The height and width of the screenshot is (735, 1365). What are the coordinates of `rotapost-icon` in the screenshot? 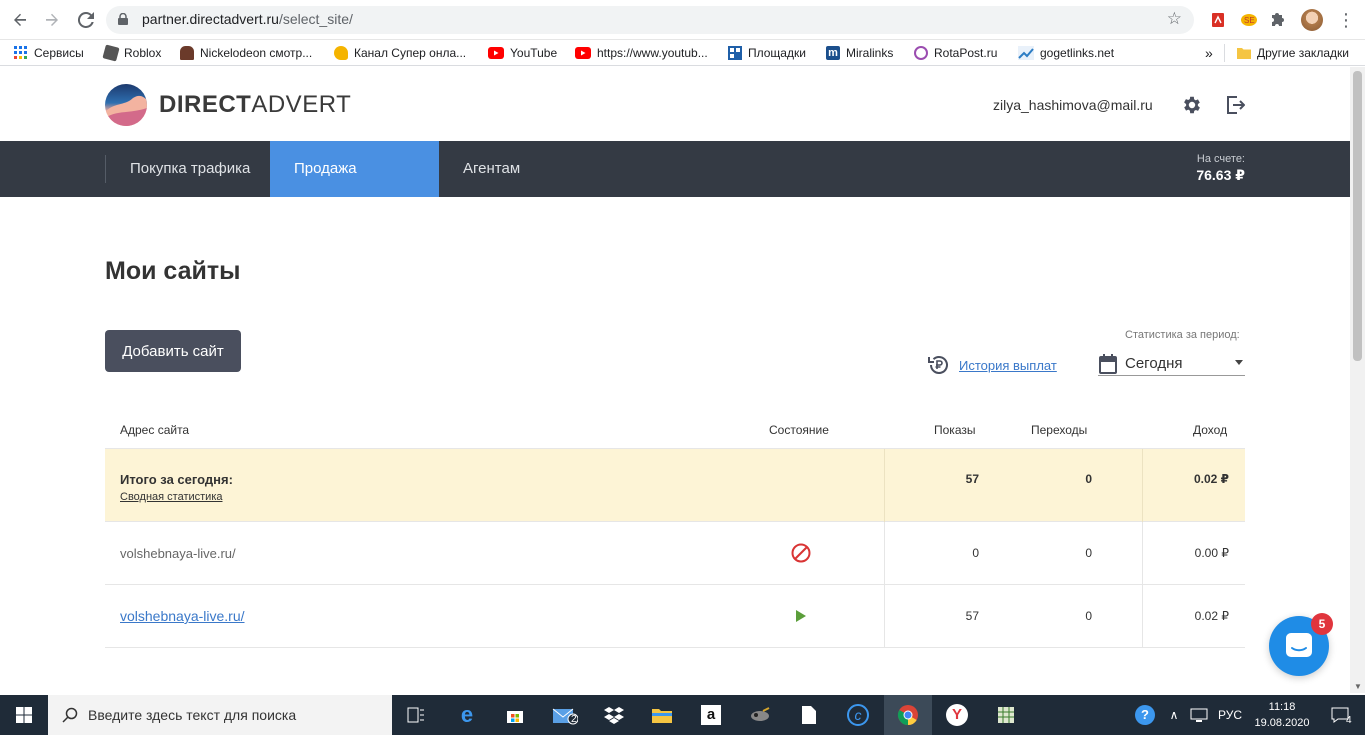 It's located at (921, 53).